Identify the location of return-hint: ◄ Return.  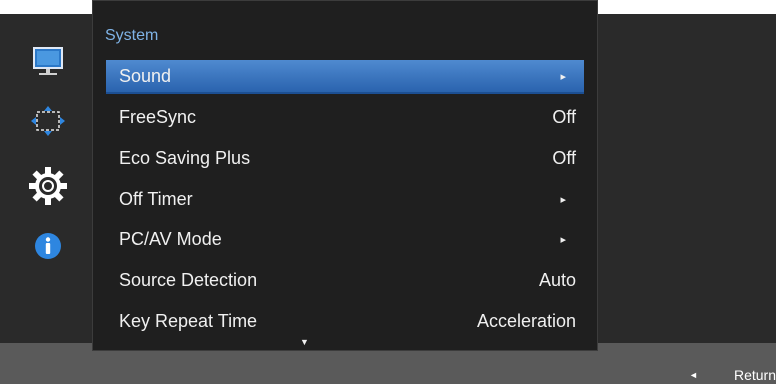
(732, 375).